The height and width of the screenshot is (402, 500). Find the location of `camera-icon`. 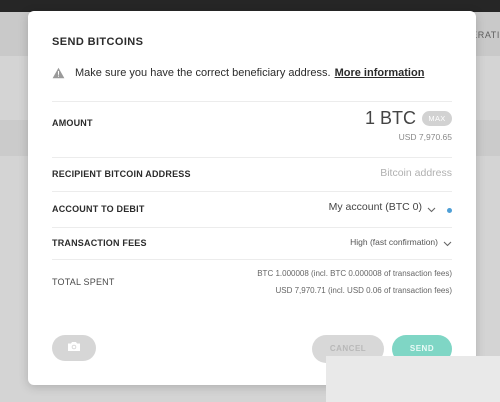

camera-icon is located at coordinates (74, 348).